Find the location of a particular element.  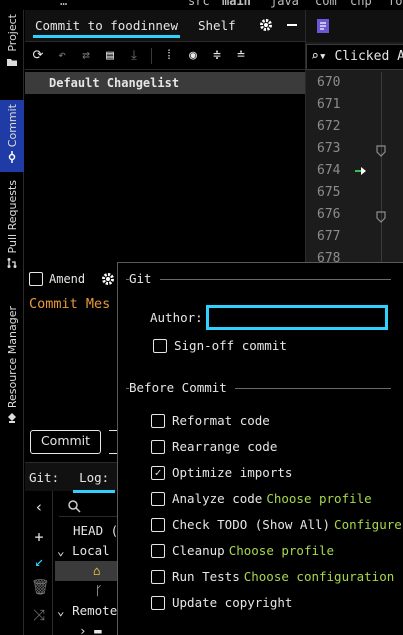

checkout-arrow-icon: ↙ is located at coordinates (39, 561).